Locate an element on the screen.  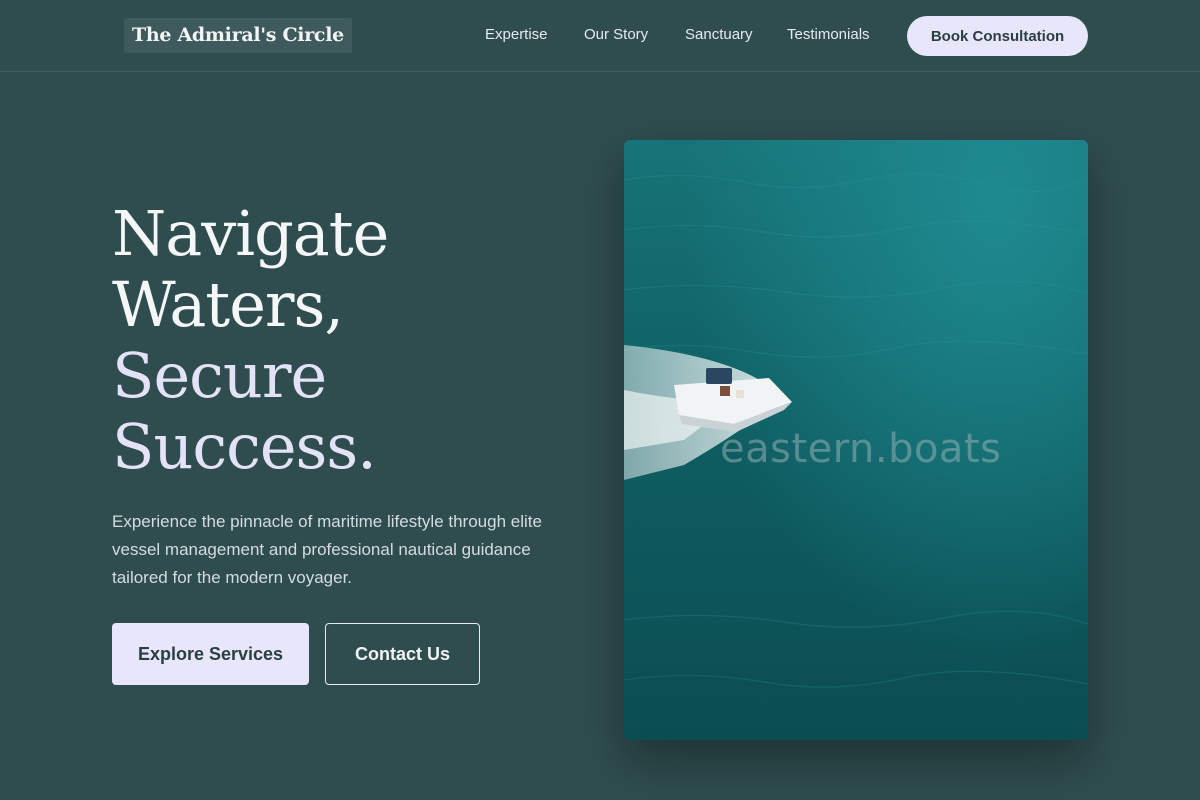
nav-link-expertise: Expertise is located at coordinates (516, 35).